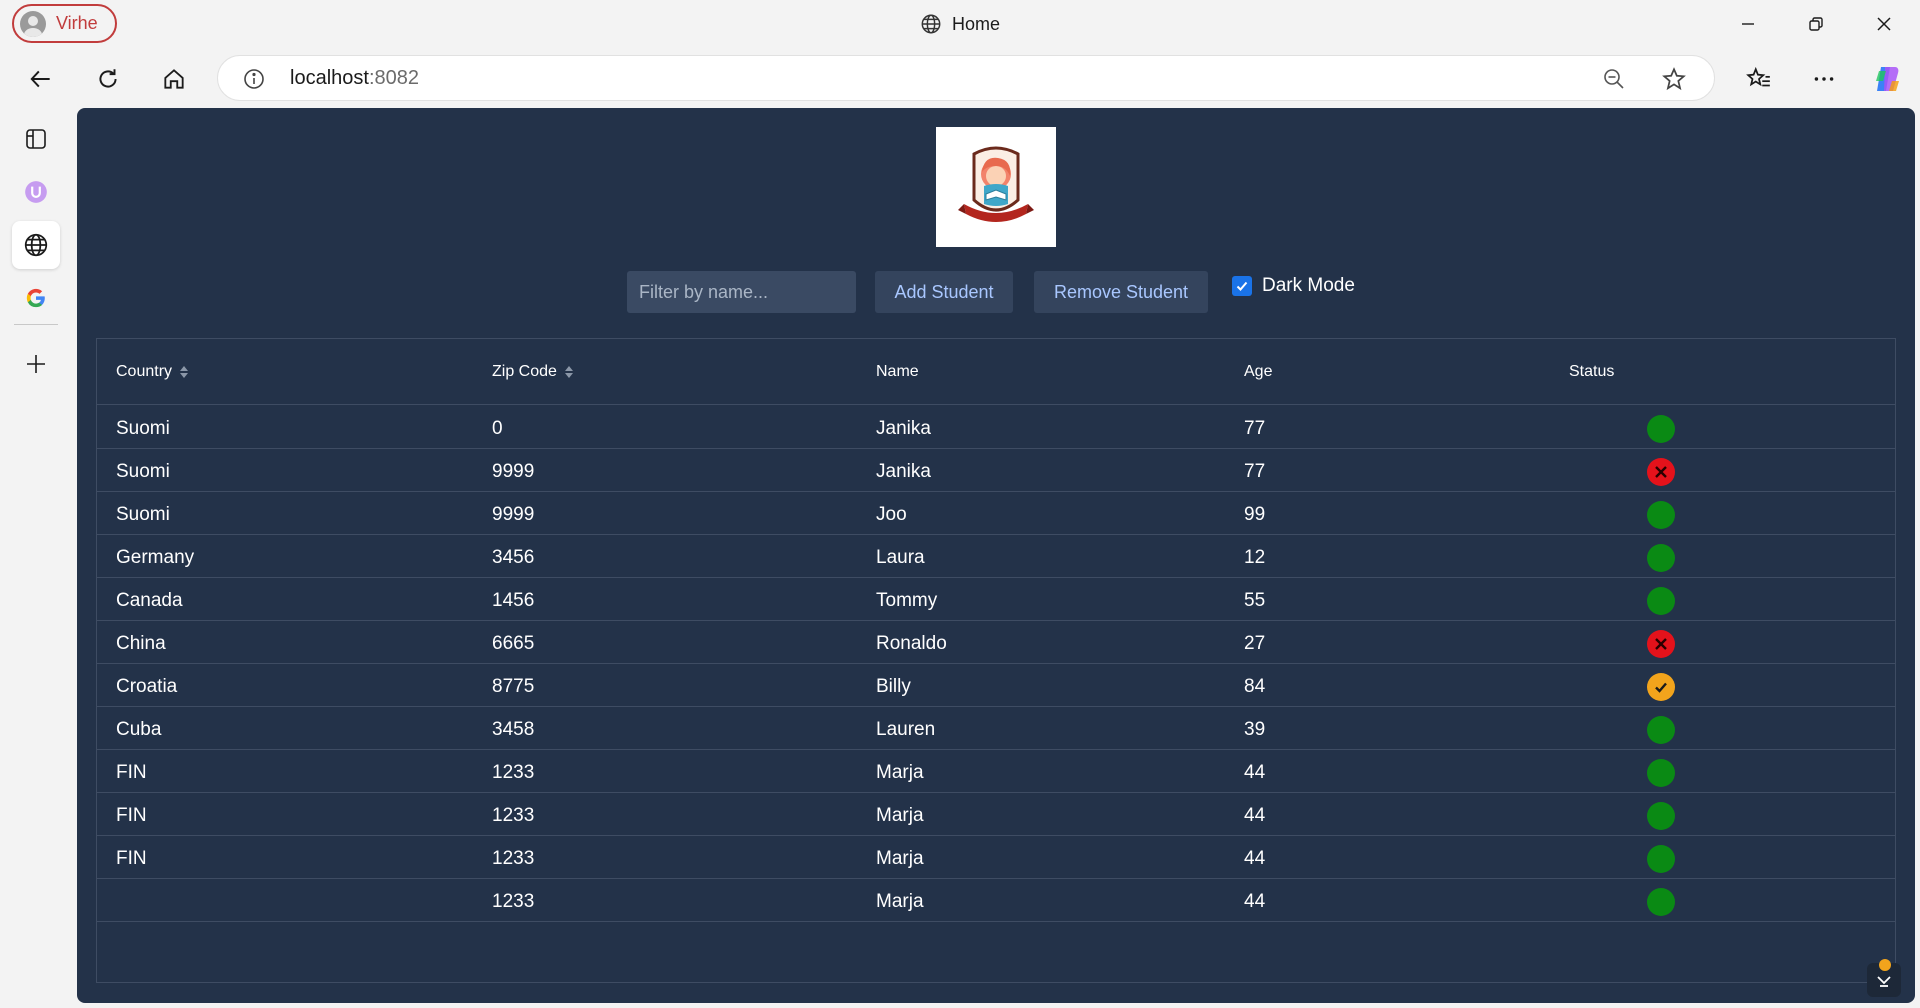 The image size is (1920, 1008). Describe the element at coordinates (975, 23) in the screenshot. I see `tab-title-text: Home` at that location.